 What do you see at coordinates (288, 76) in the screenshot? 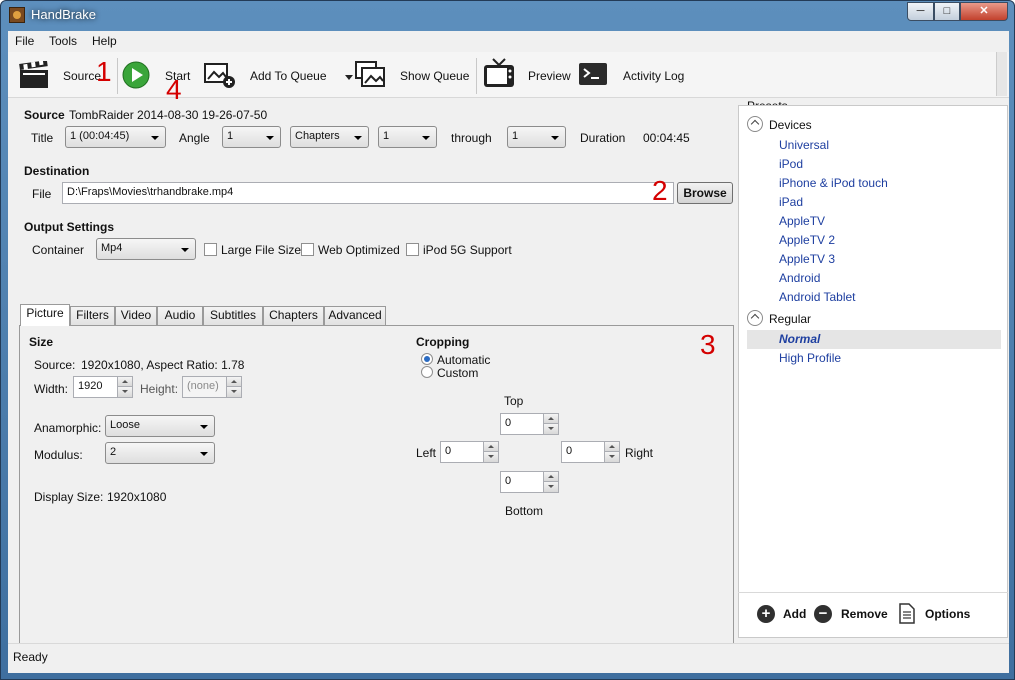
I see `add-to-queue-label: Add To Queue` at bounding box center [288, 76].